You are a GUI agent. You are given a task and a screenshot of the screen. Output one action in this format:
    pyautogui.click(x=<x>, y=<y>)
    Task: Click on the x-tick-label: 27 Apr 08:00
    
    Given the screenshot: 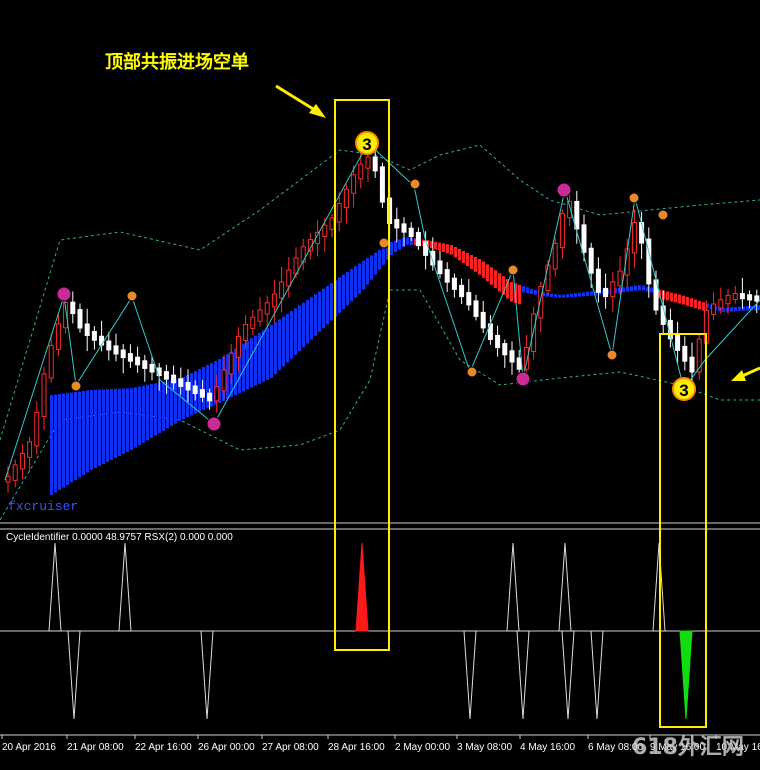 What is the action you would take?
    pyautogui.click(x=290, y=747)
    